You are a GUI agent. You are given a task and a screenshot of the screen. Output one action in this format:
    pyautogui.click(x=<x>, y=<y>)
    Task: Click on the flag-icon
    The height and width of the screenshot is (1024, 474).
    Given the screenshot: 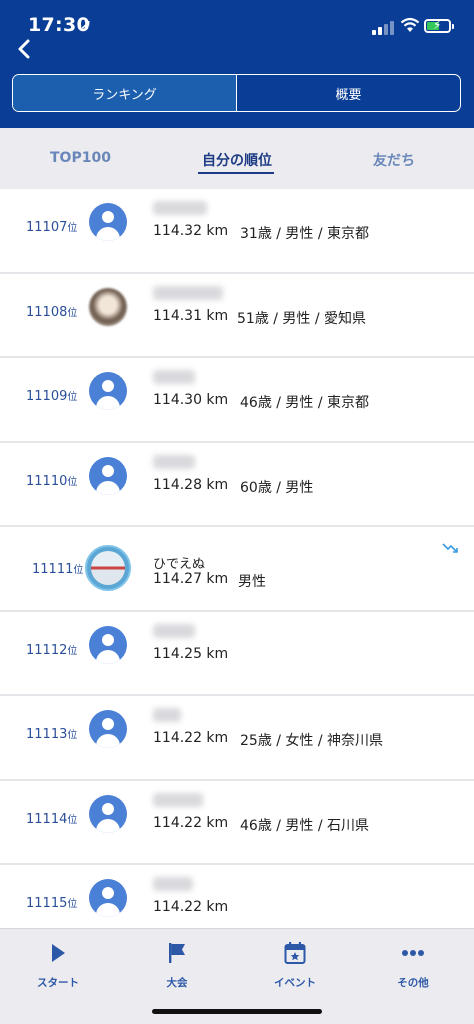 What is the action you would take?
    pyautogui.click(x=177, y=953)
    